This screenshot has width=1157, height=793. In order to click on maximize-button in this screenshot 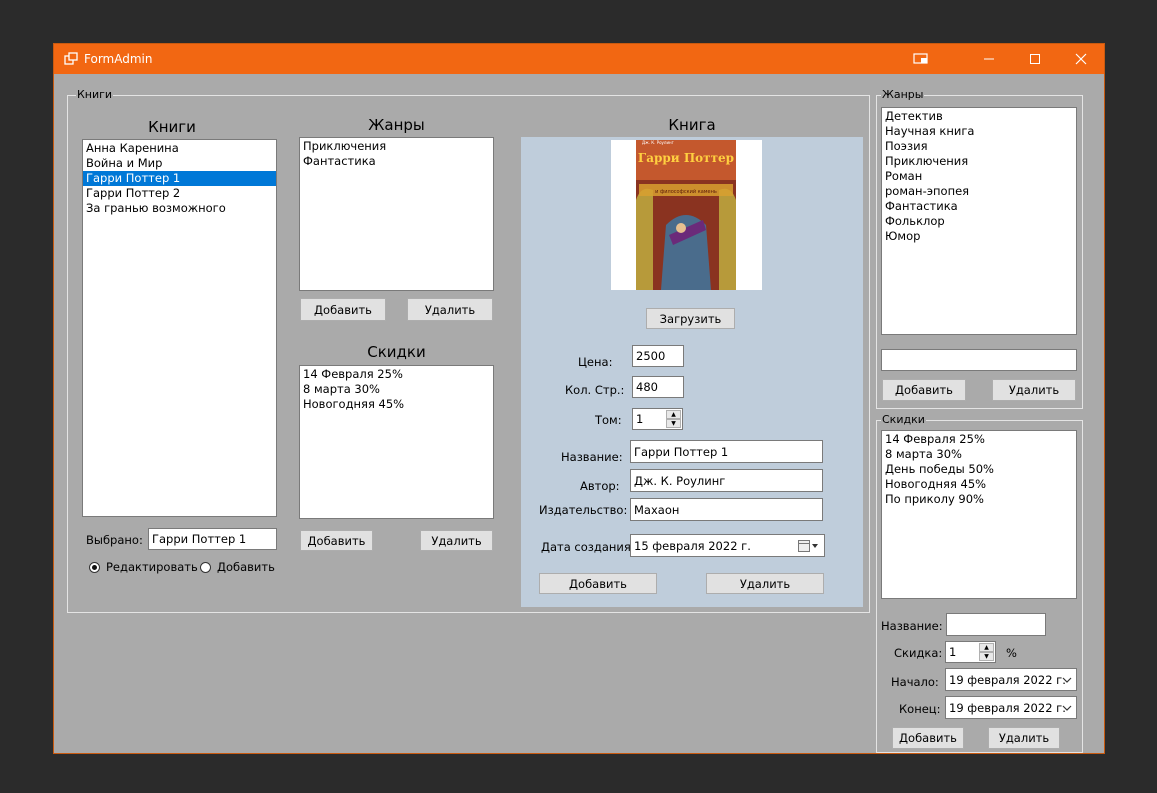, I will do `click(1035, 59)`.